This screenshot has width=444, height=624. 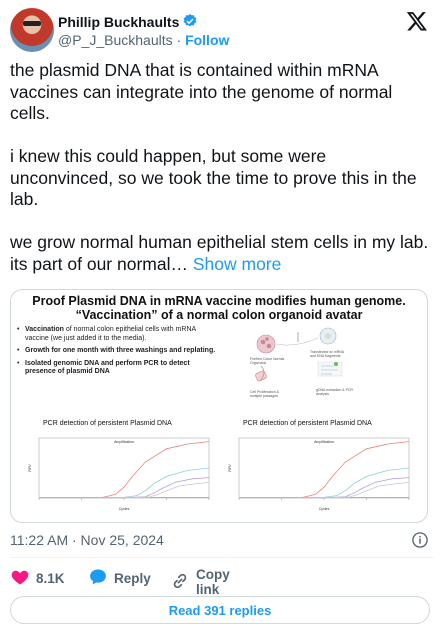 I want to click on likes-count: 8.1K, so click(x=50, y=578).